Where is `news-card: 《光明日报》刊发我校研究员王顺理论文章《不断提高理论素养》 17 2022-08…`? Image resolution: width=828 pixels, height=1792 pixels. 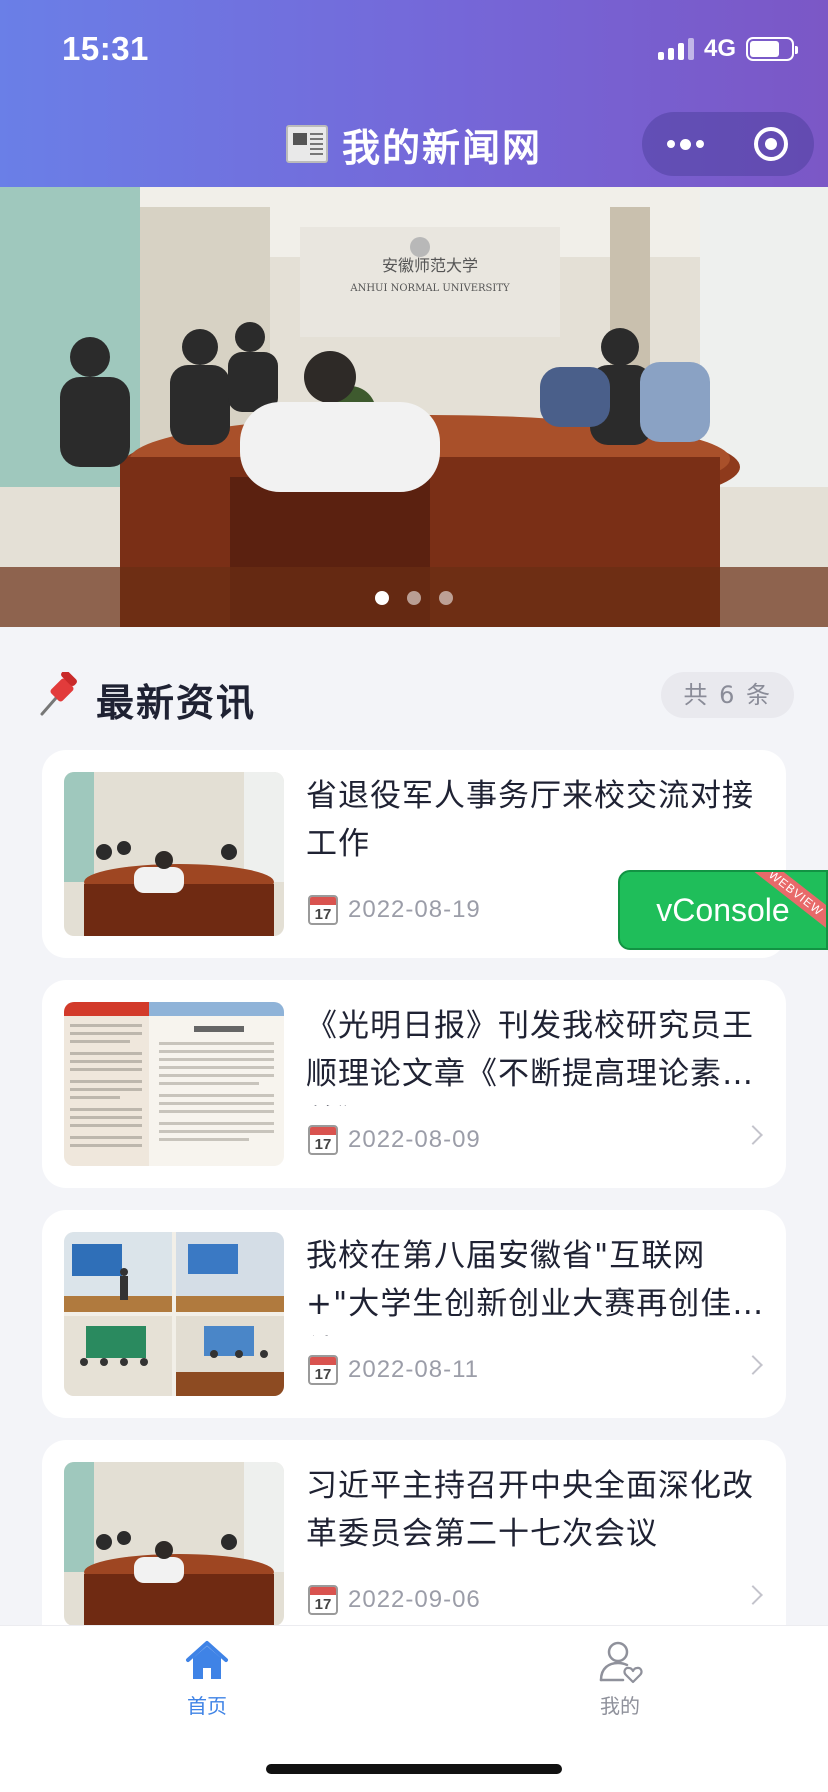 news-card: 《光明日报》刊发我校研究员王顺理论文章《不断提高理论素养》 17 2022-08… is located at coordinates (414, 1084).